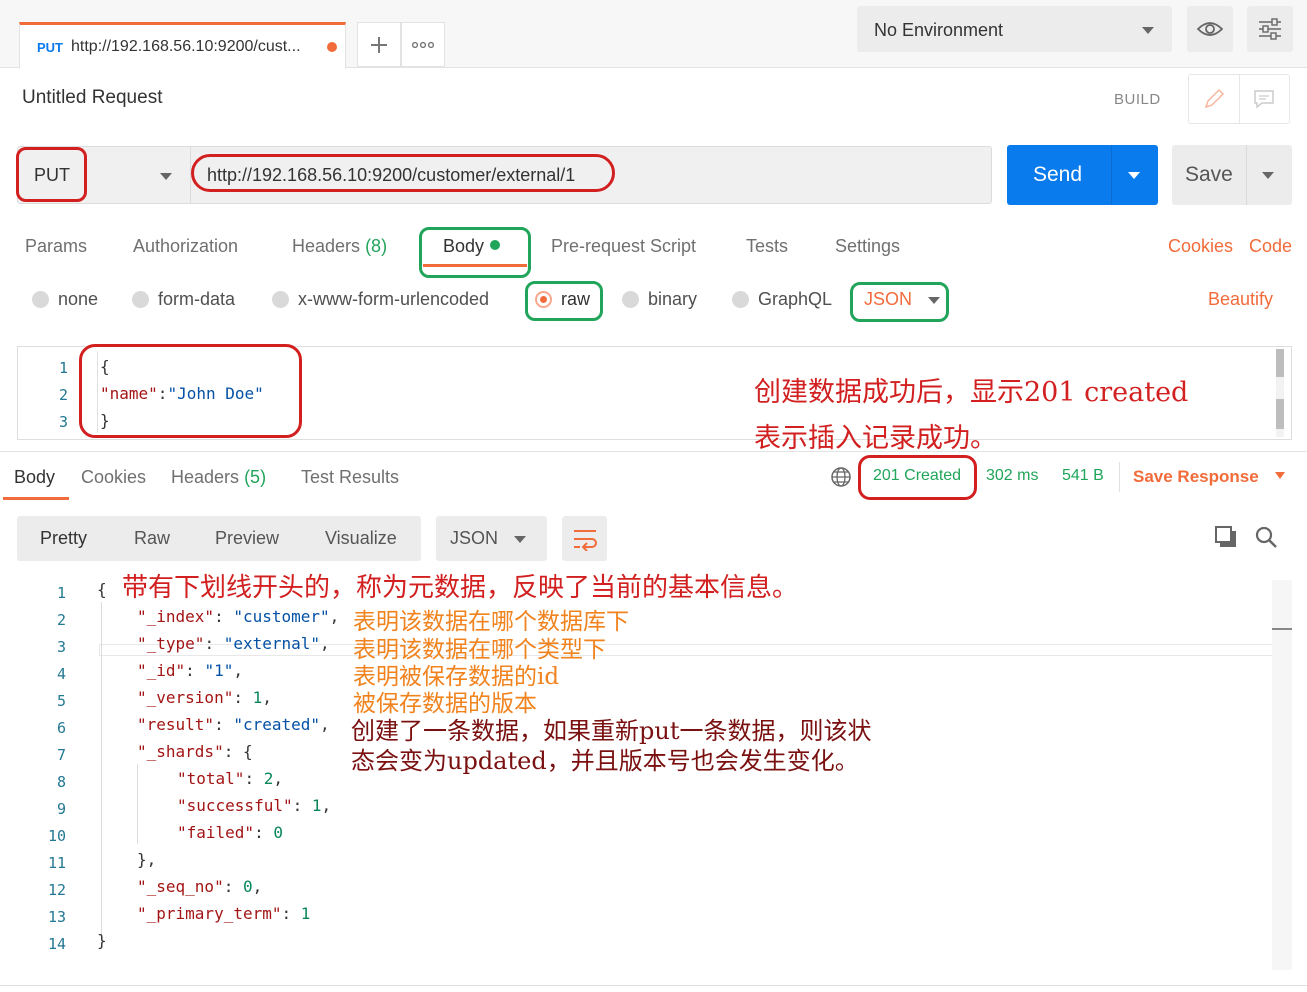 This screenshot has height=992, width=1307. Describe the element at coordinates (196, 299) in the screenshot. I see `radio-form-data-label: form-data` at that location.